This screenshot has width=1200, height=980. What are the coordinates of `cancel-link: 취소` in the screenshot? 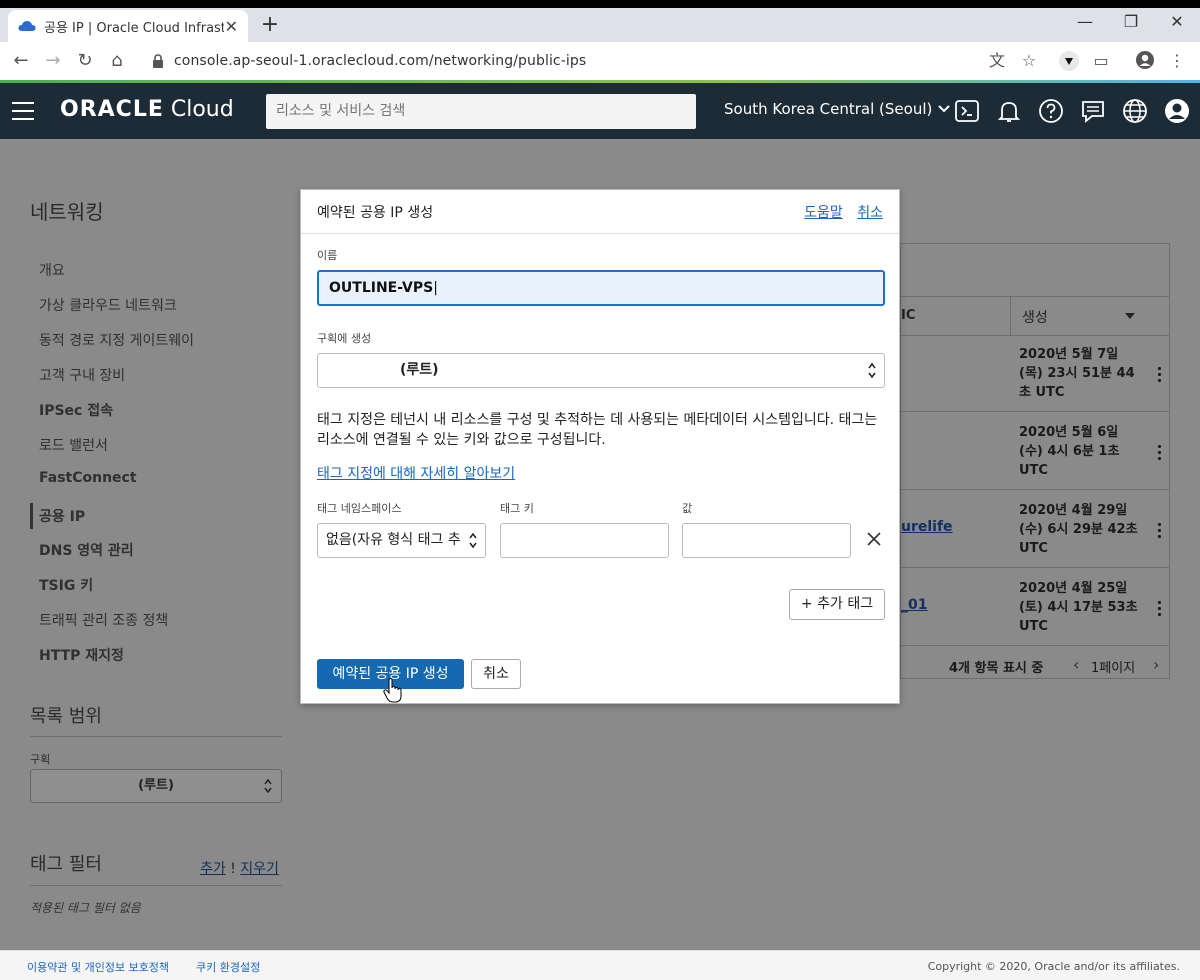 It's located at (870, 213).